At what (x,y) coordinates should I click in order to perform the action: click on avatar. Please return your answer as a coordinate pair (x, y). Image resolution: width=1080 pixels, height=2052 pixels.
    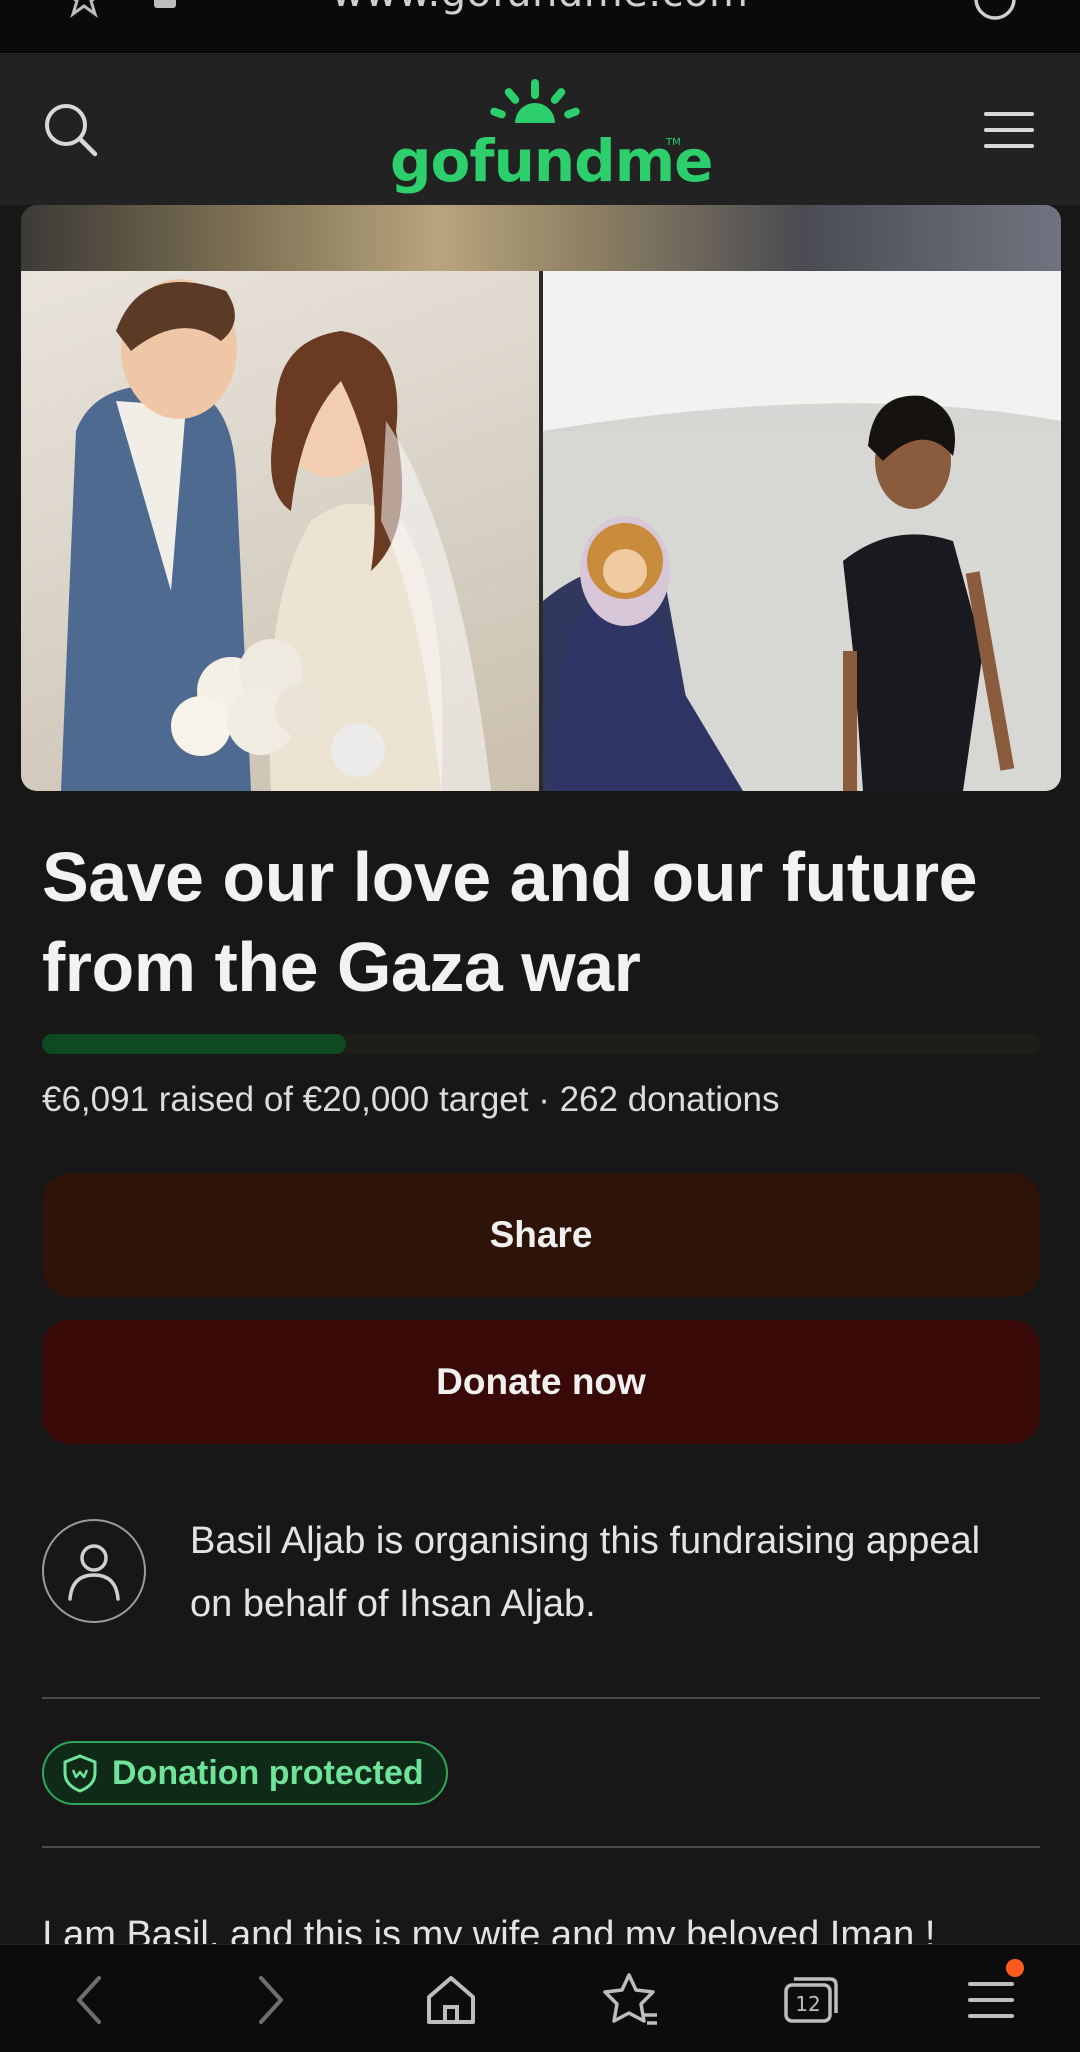
    Looking at the image, I should click on (94, 1571).